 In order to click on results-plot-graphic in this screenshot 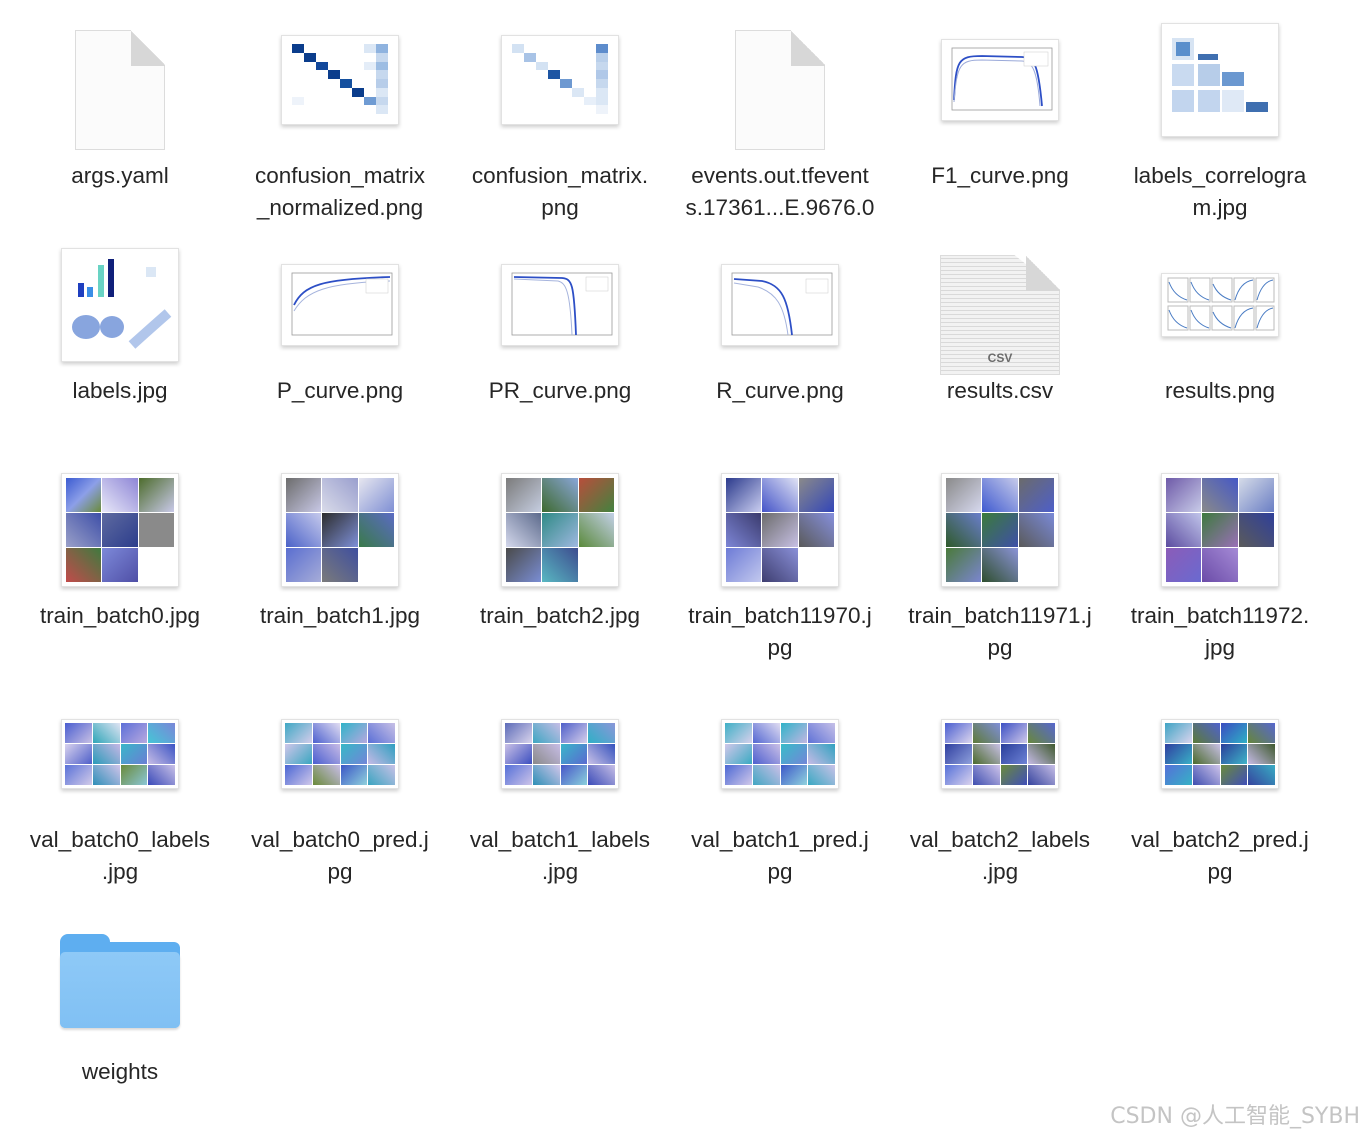, I will do `click(1221, 304)`.